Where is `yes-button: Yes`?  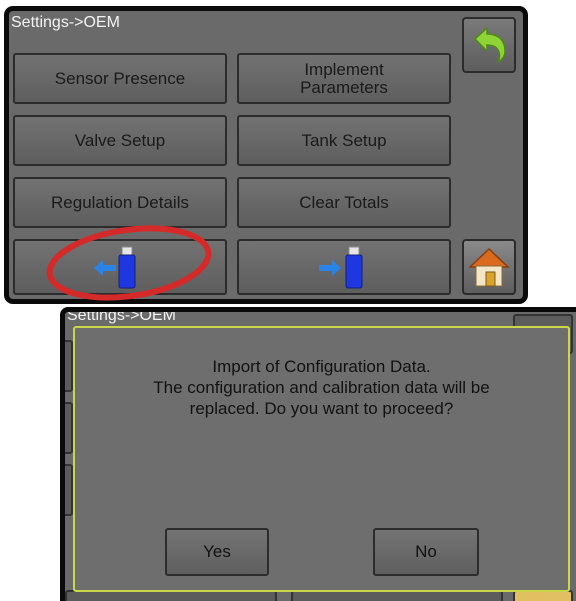 yes-button: Yes is located at coordinates (217, 552).